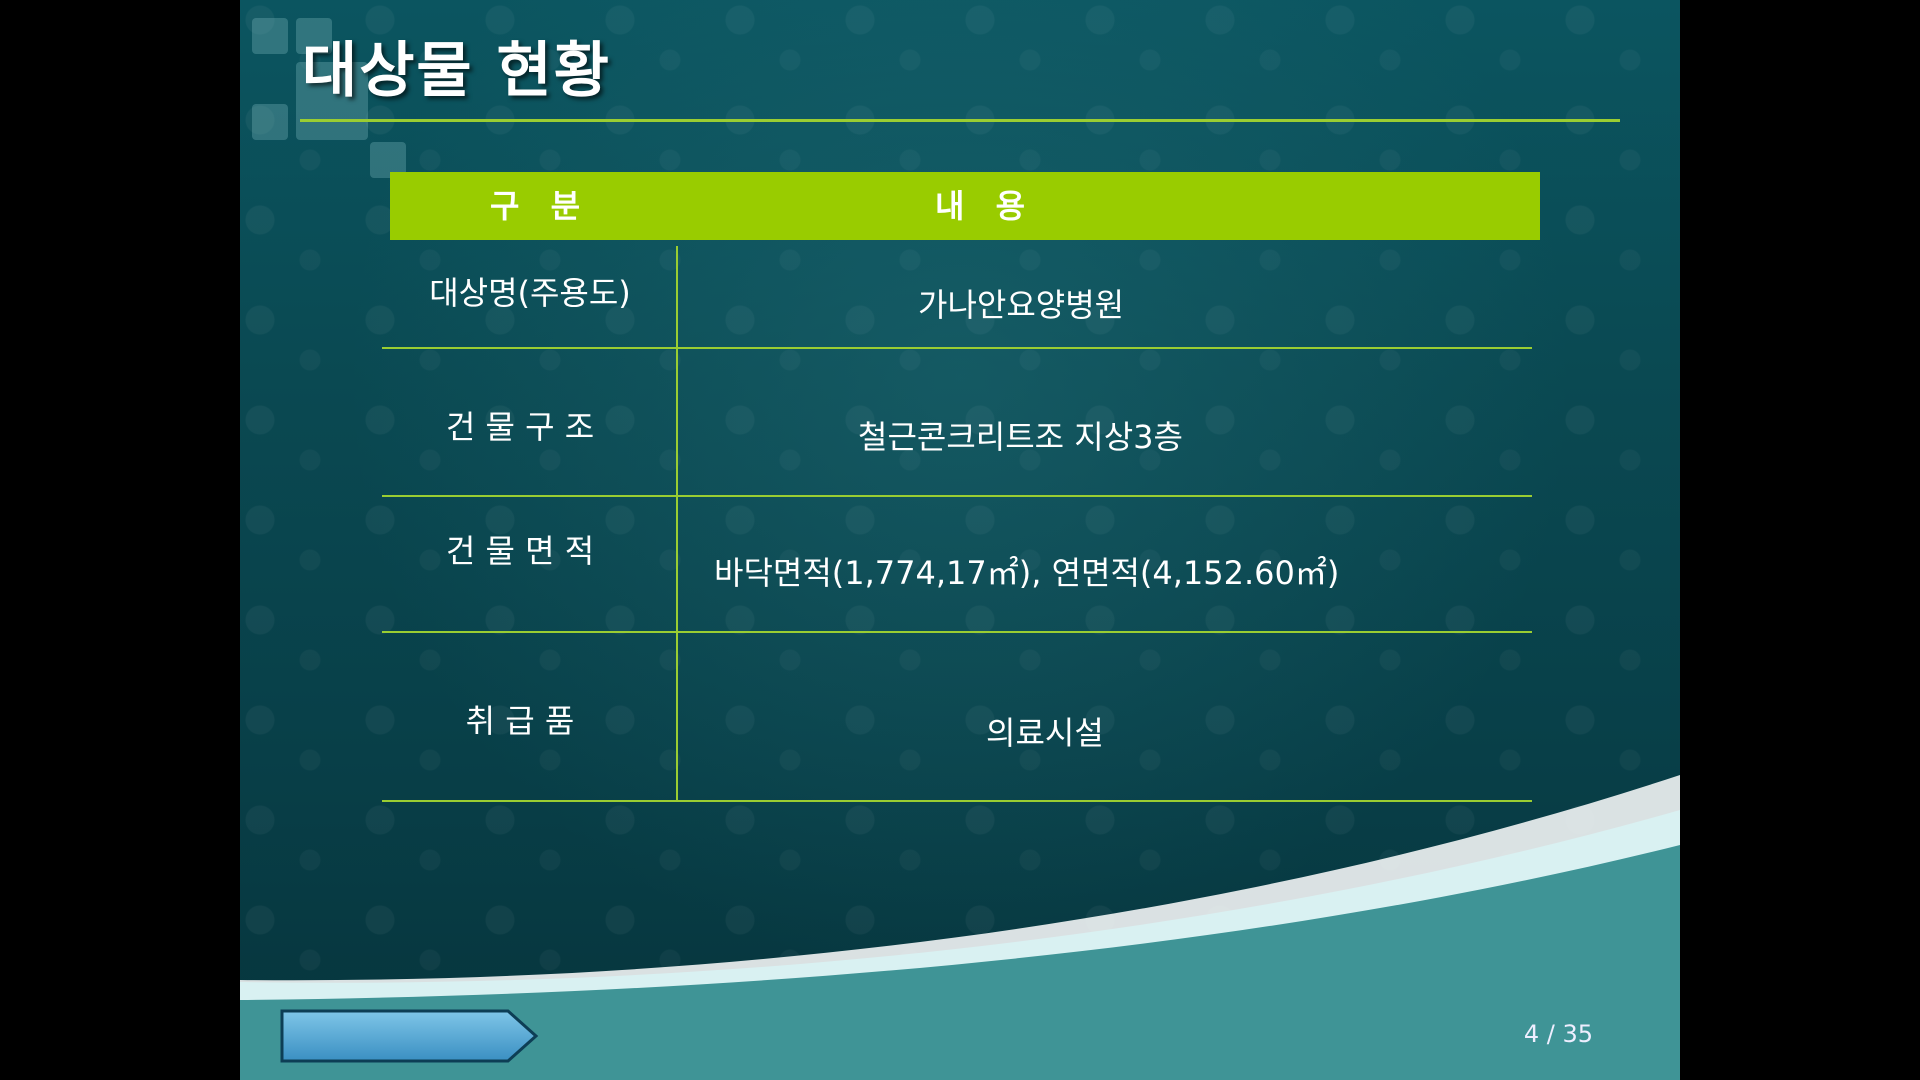  I want to click on table-header: 구 분 내 용, so click(965, 206).